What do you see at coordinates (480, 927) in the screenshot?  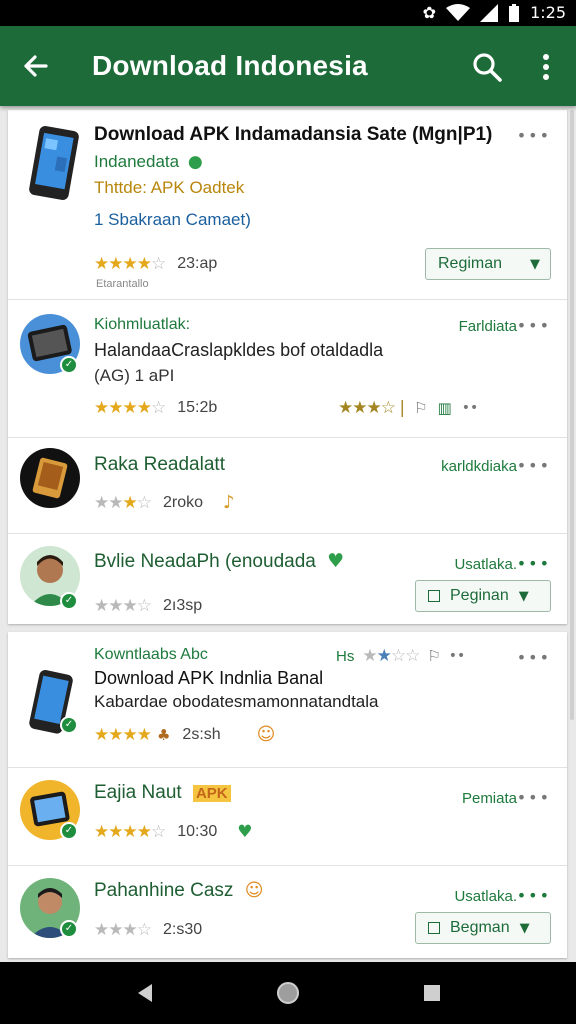 I see `action-label: Begman` at bounding box center [480, 927].